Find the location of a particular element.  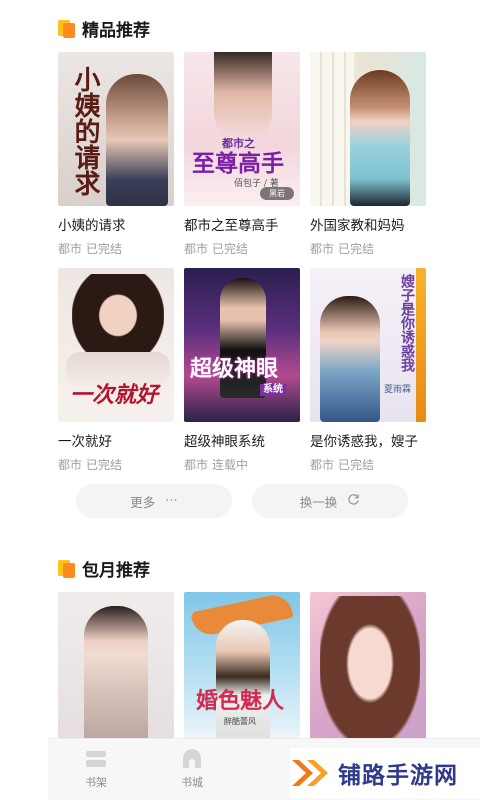

watermark-logo-icon is located at coordinates (310, 773).